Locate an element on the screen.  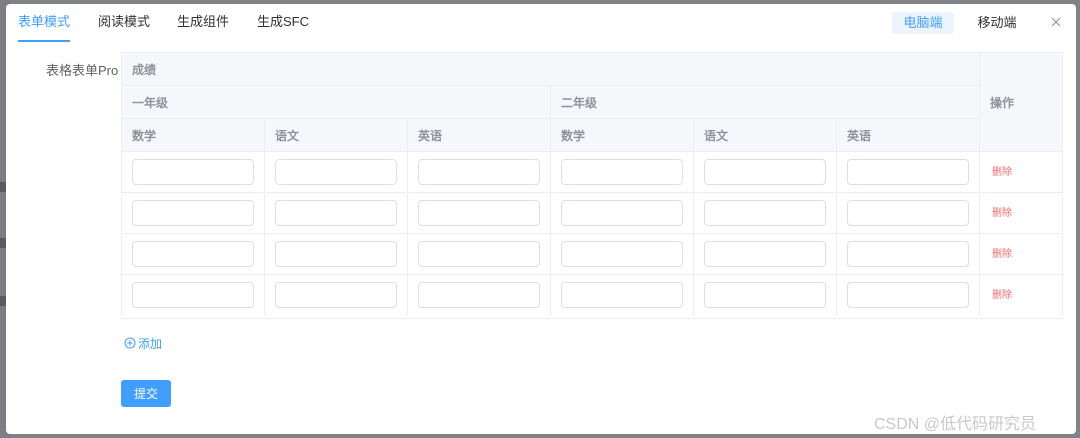
group-header-score: 成绩 is located at coordinates (551, 69).